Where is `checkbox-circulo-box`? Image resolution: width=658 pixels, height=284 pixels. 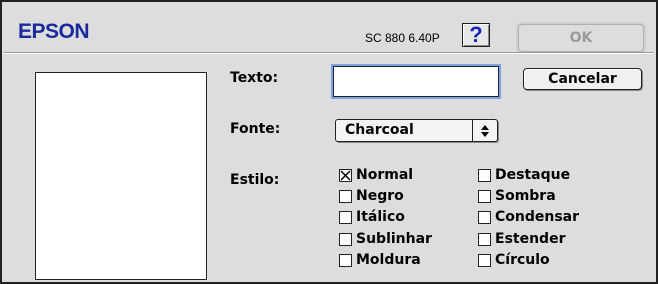
checkbox-circulo-box is located at coordinates (484, 260).